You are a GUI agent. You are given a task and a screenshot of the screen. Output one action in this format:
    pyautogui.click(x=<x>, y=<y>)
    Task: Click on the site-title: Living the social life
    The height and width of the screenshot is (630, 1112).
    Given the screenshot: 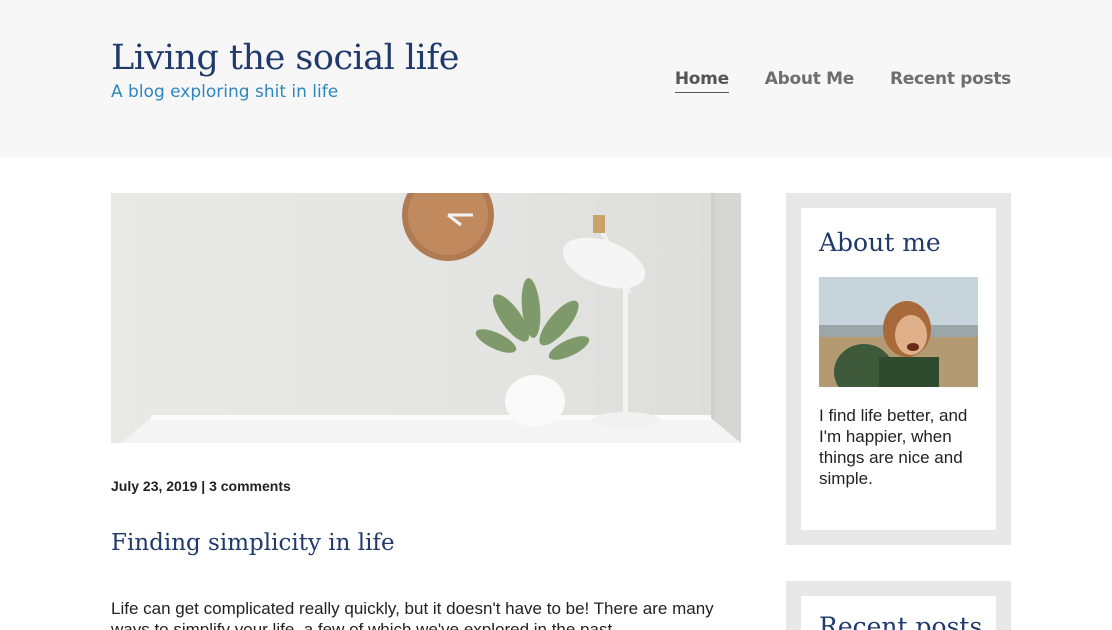 What is the action you would take?
    pyautogui.click(x=285, y=58)
    